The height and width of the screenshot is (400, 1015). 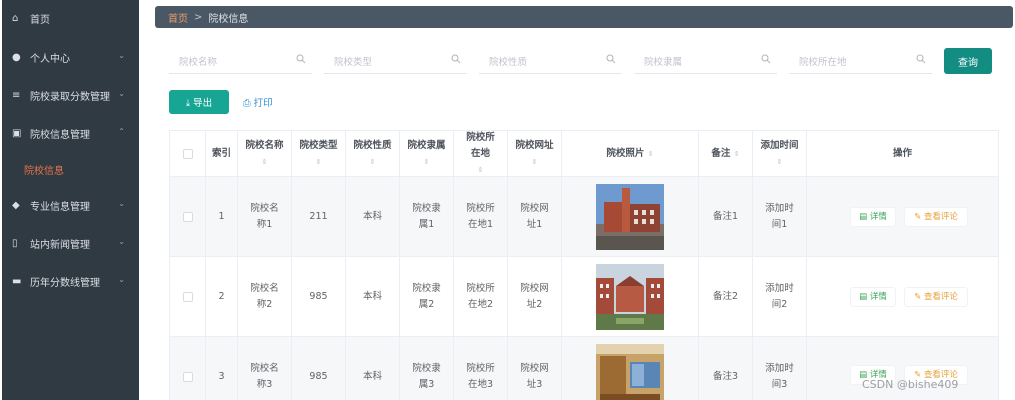 I want to click on header-remark: 备注 ⇕, so click(x=726, y=153).